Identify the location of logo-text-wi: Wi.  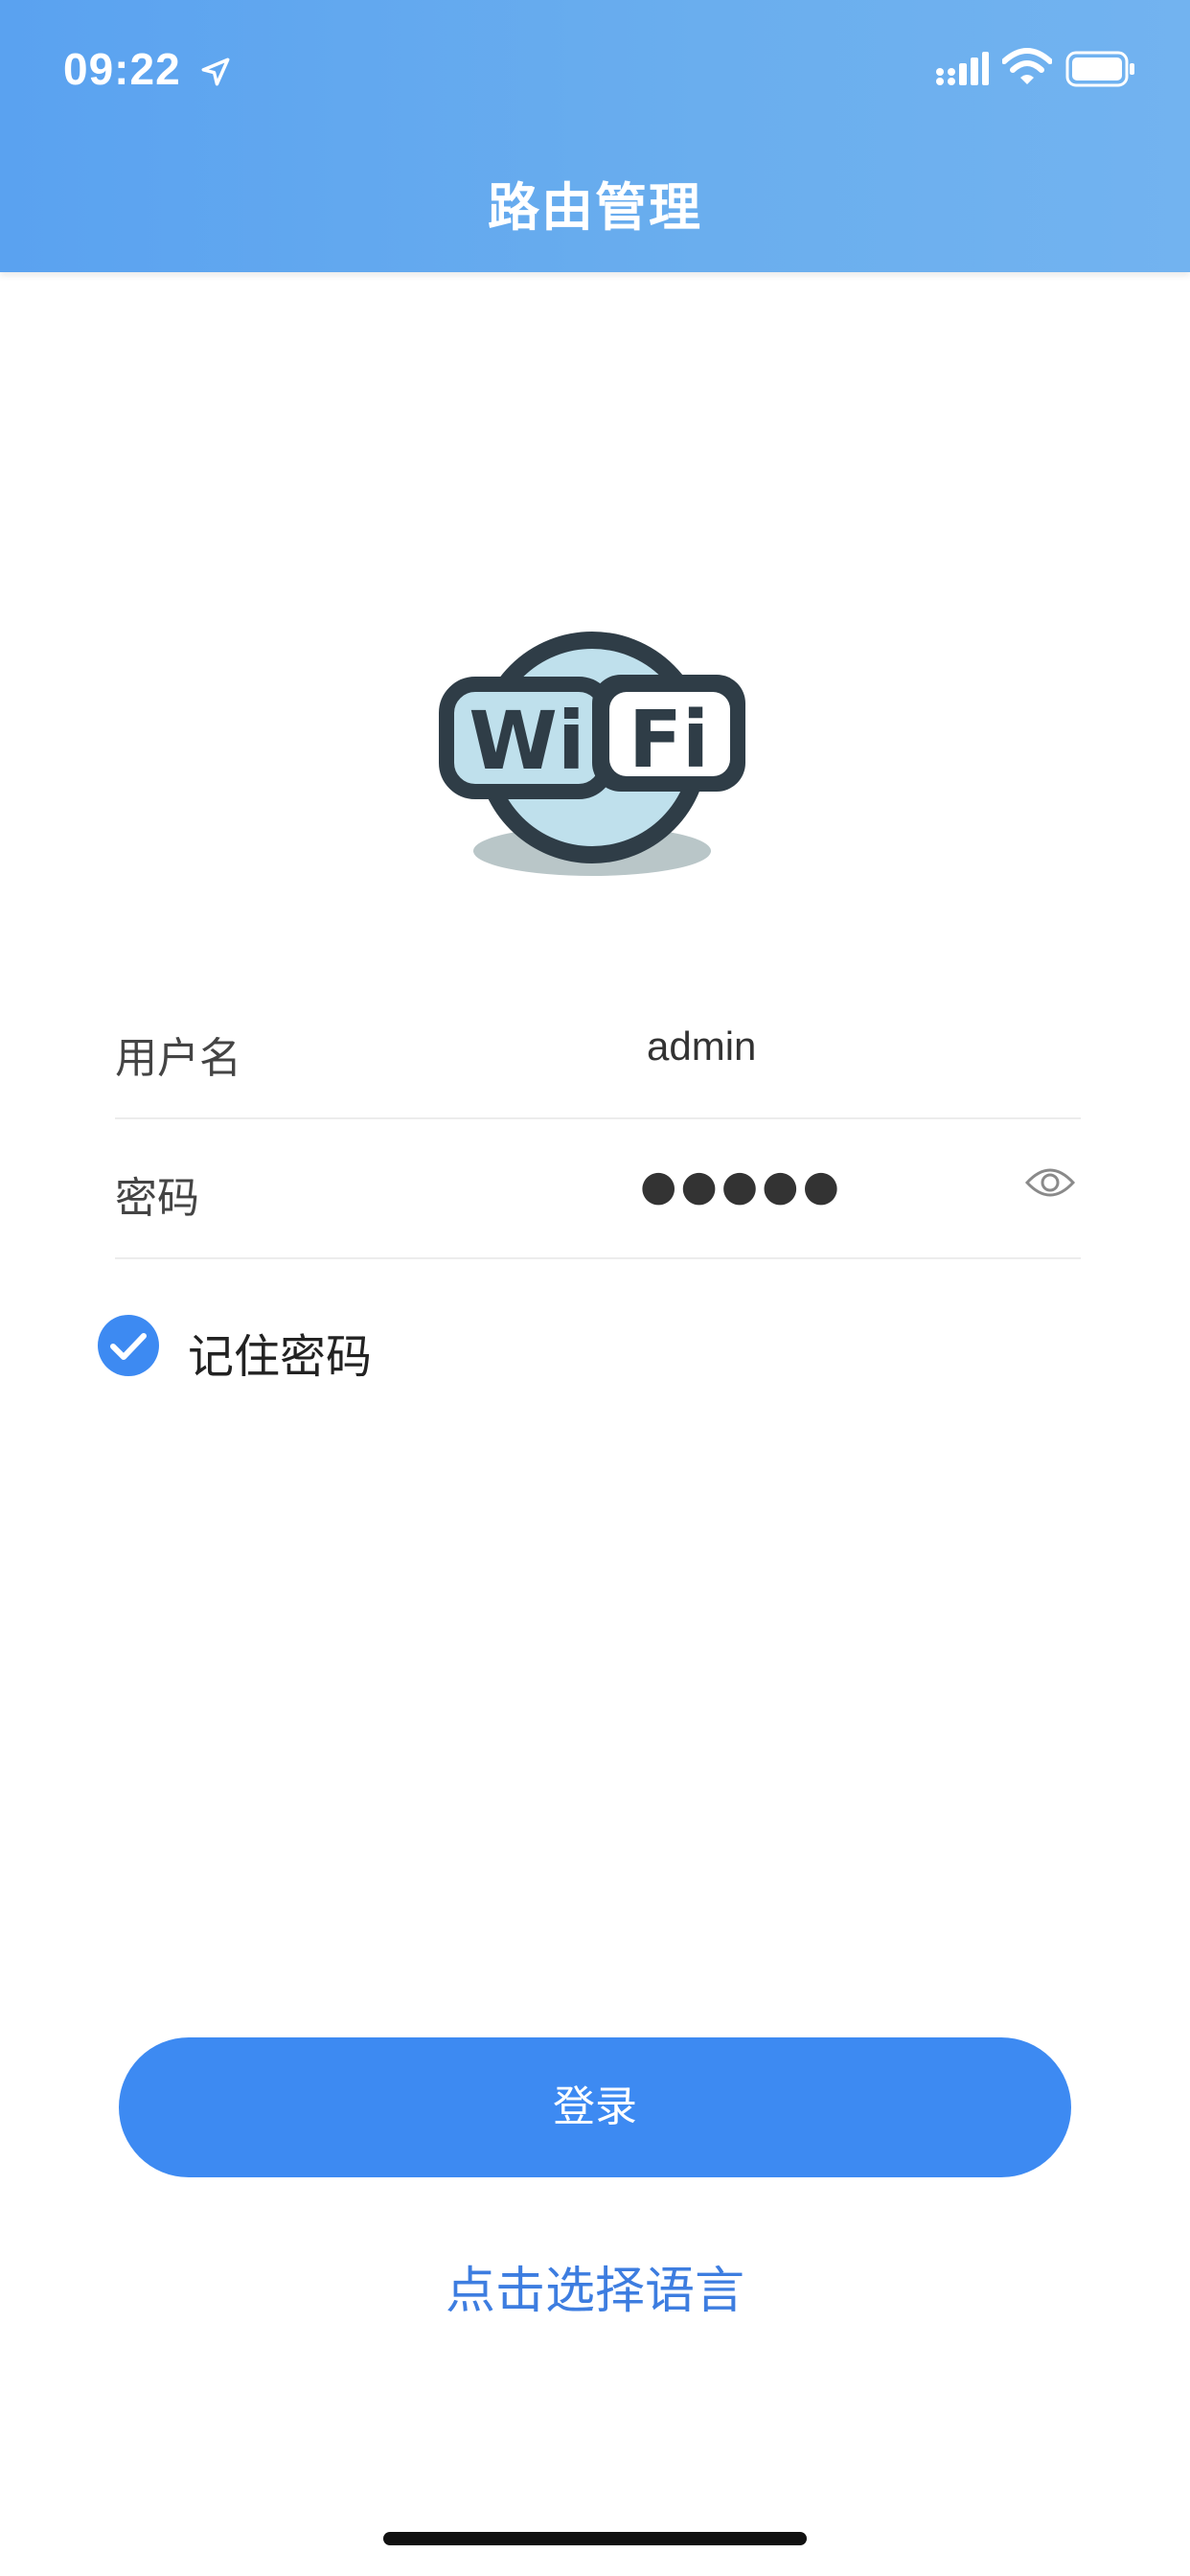
(527, 741).